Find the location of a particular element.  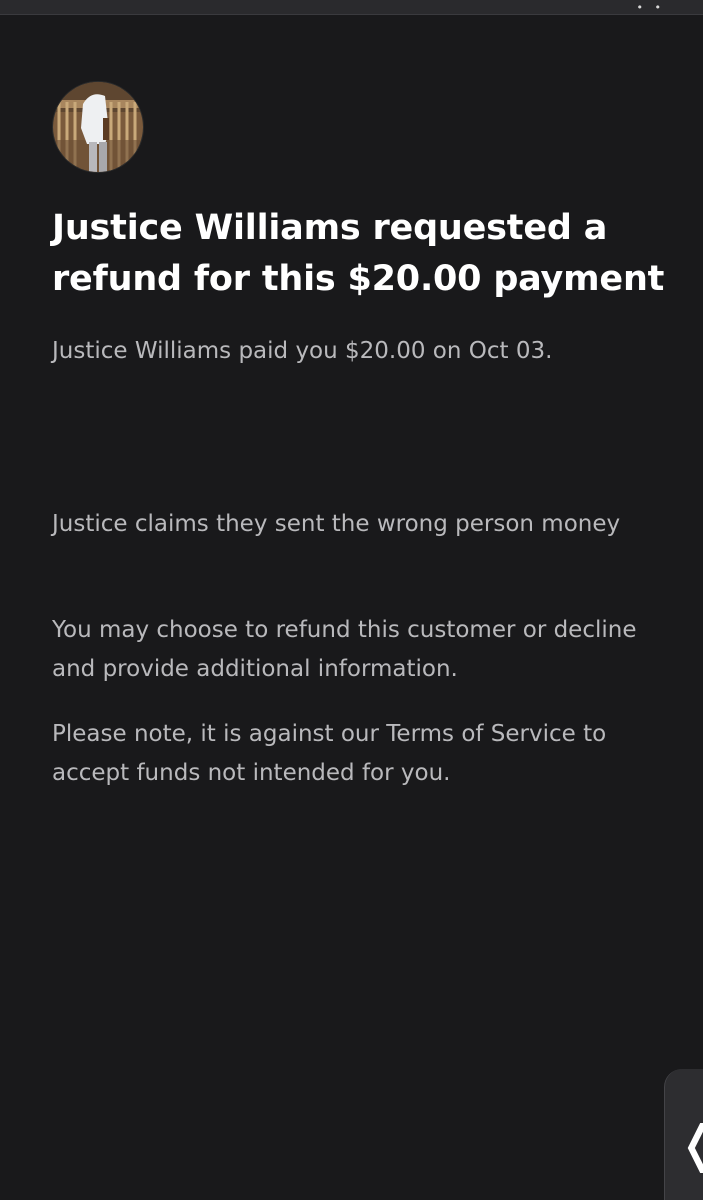

side-panel-tab: ❬ is located at coordinates (683, 1134).